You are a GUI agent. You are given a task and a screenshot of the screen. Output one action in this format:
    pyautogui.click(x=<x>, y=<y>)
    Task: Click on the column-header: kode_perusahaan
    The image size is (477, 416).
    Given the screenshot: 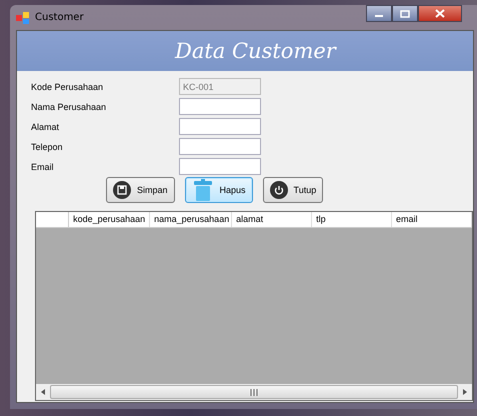 What is the action you would take?
    pyautogui.click(x=109, y=219)
    